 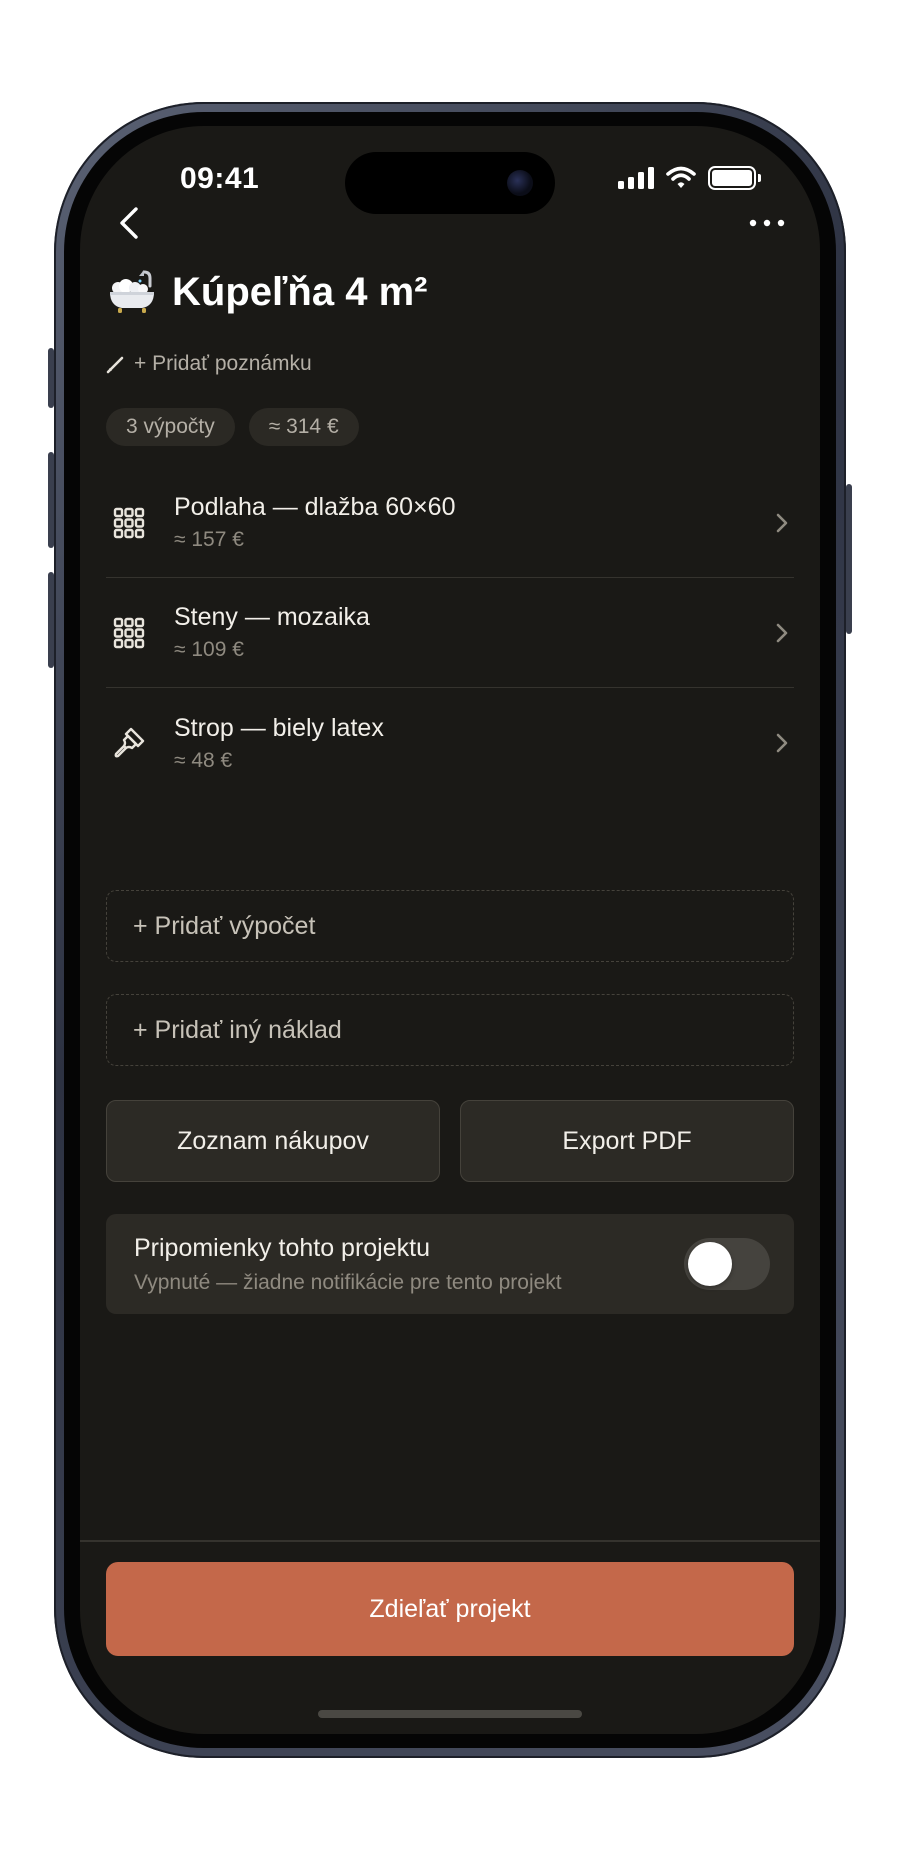 What do you see at coordinates (450, 1030) in the screenshot?
I see `add-other-cost-button: + Pridať iný náklad` at bounding box center [450, 1030].